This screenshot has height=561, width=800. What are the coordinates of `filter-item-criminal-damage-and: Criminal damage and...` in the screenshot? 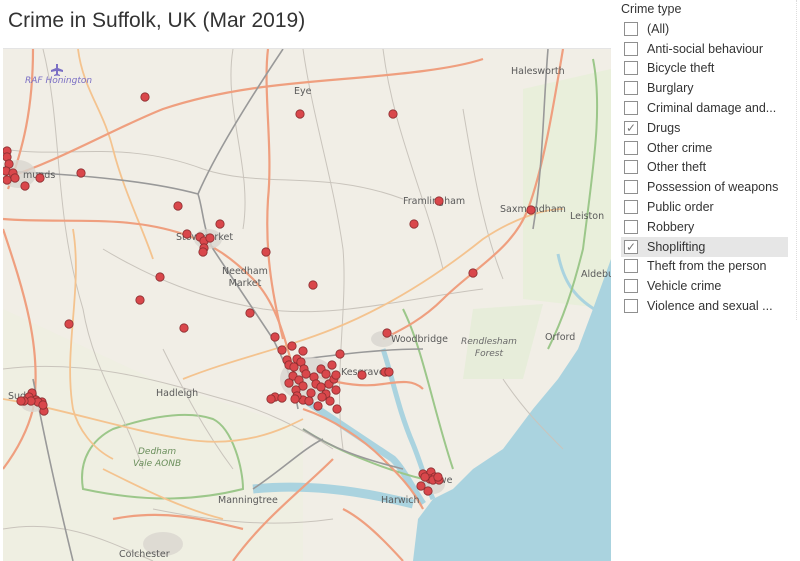 It's located at (708, 108).